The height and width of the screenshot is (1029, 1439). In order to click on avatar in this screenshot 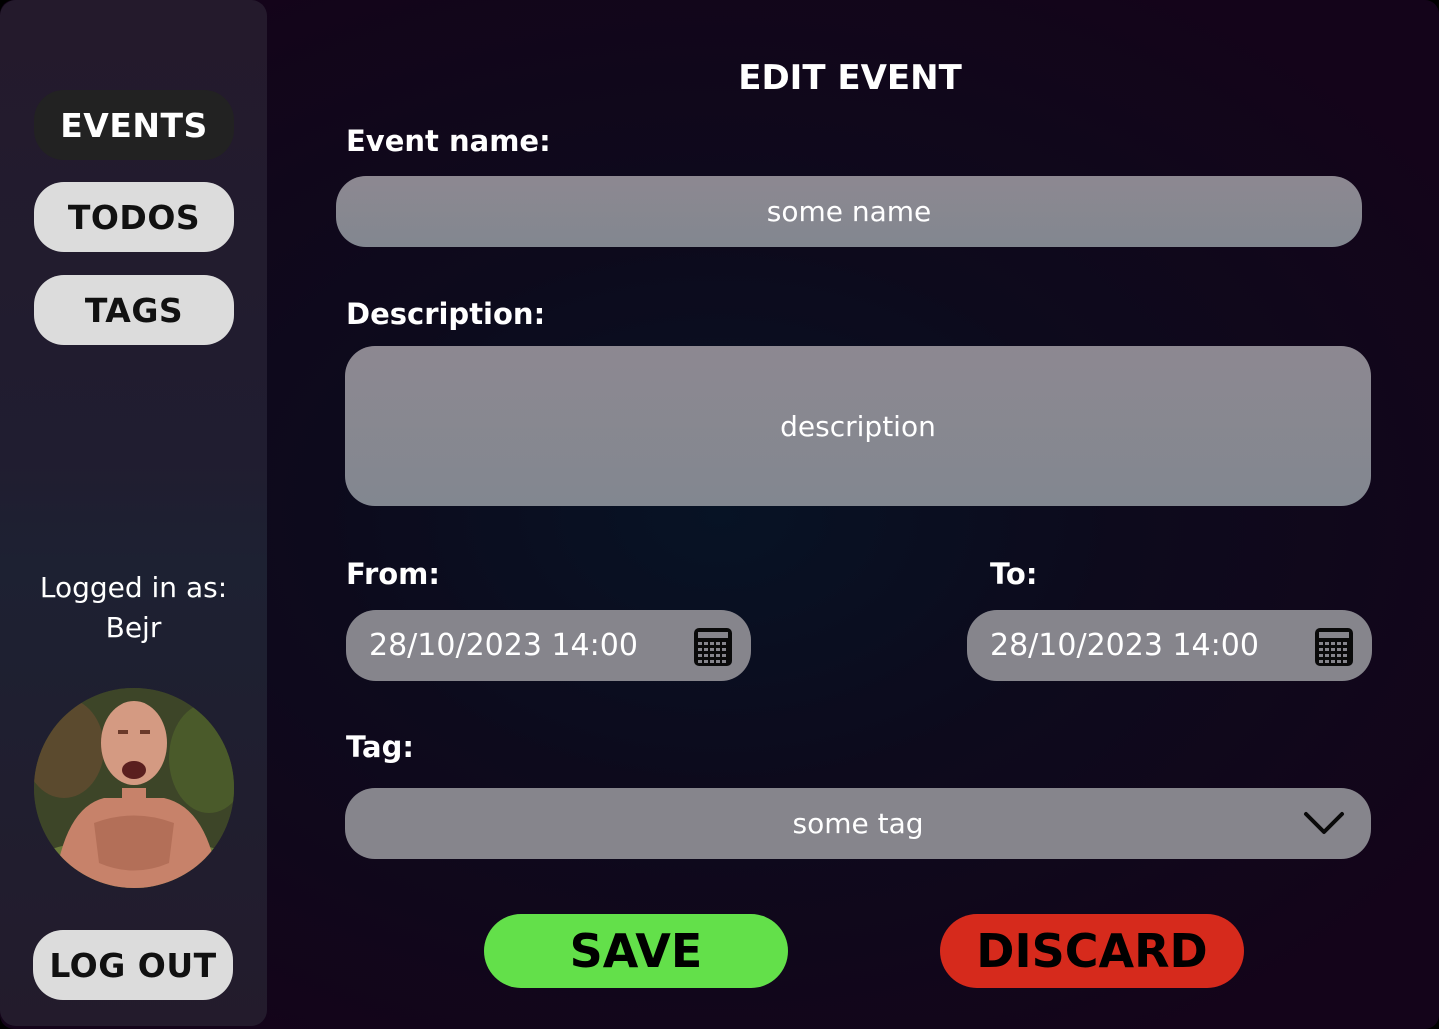, I will do `click(134, 788)`.